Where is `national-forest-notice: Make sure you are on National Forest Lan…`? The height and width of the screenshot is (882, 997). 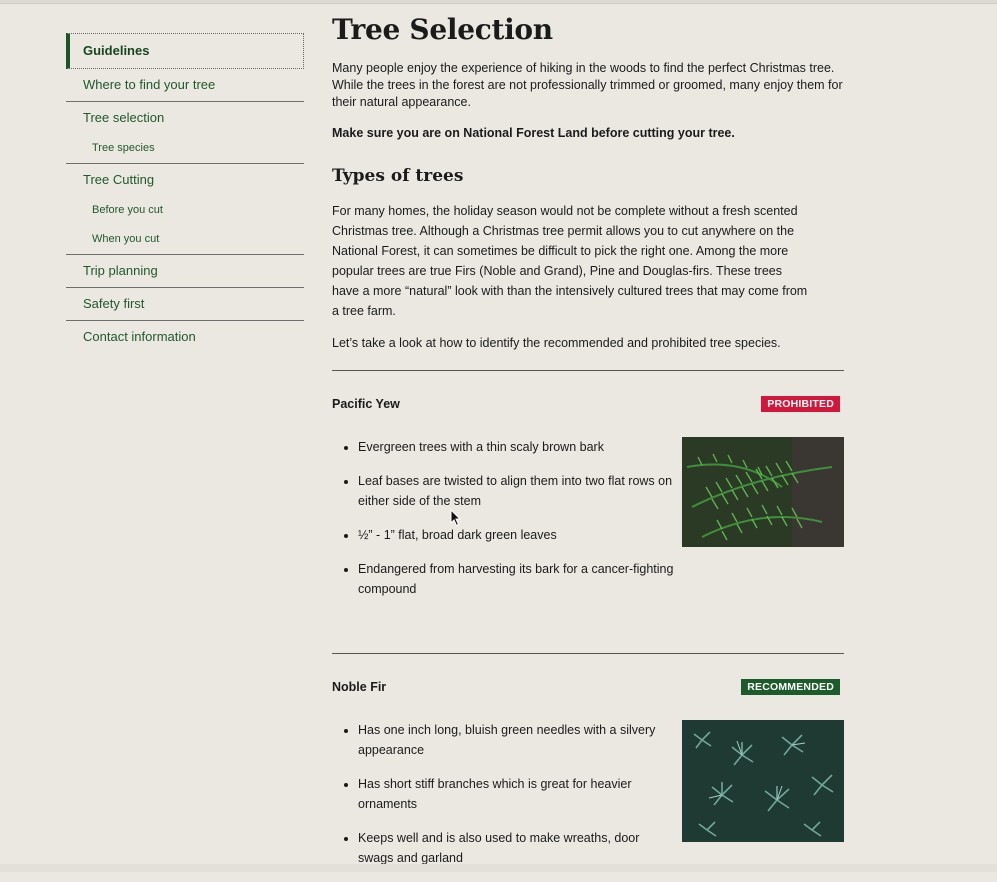 national-forest-notice: Make sure you are on National Forest Lan… is located at coordinates (533, 133).